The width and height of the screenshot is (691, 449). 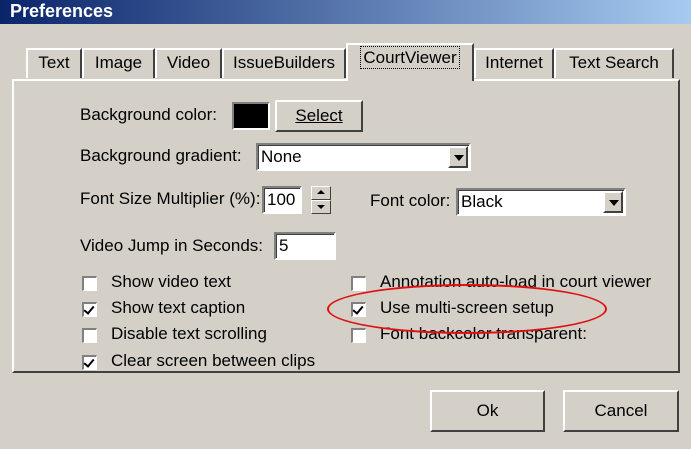 I want to click on show-text-caption-label: Show text caption, so click(x=178, y=307).